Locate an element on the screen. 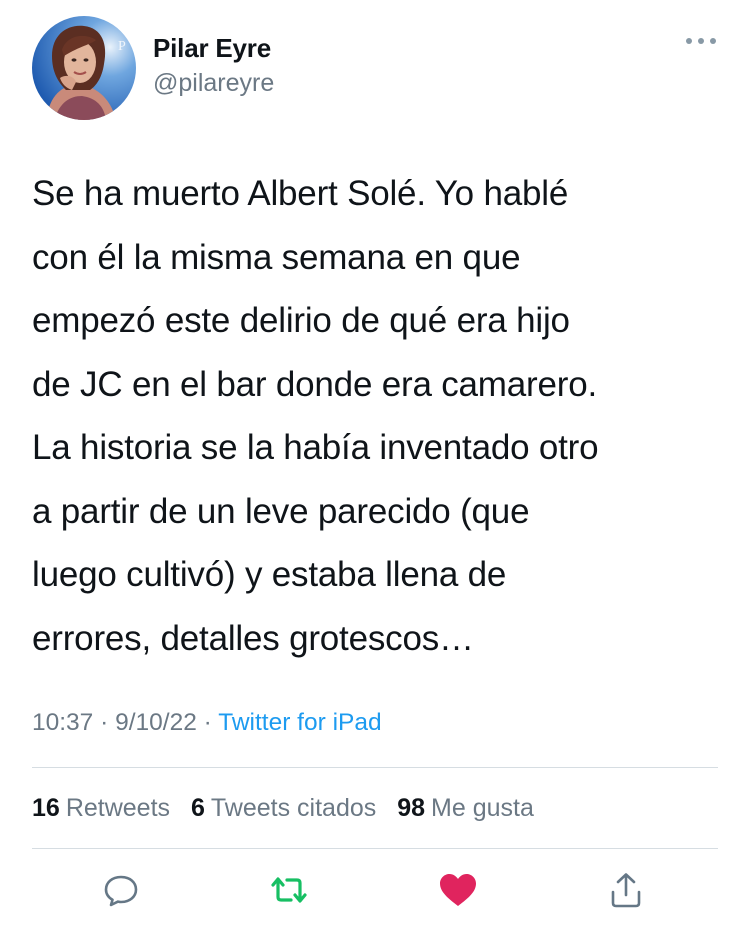  likes-stat: 98 Me gusta is located at coordinates (465, 808).